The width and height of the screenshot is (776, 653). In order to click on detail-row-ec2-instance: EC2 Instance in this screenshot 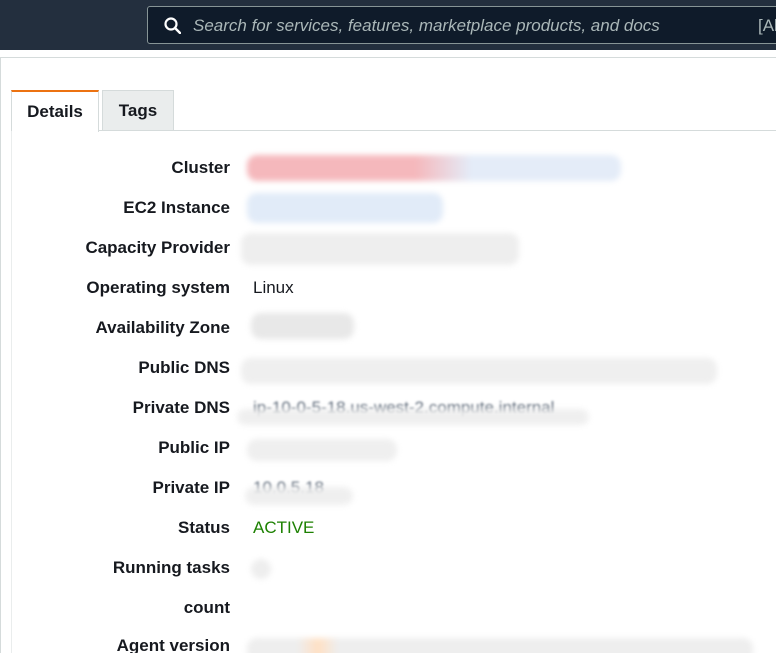, I will do `click(388, 209)`.